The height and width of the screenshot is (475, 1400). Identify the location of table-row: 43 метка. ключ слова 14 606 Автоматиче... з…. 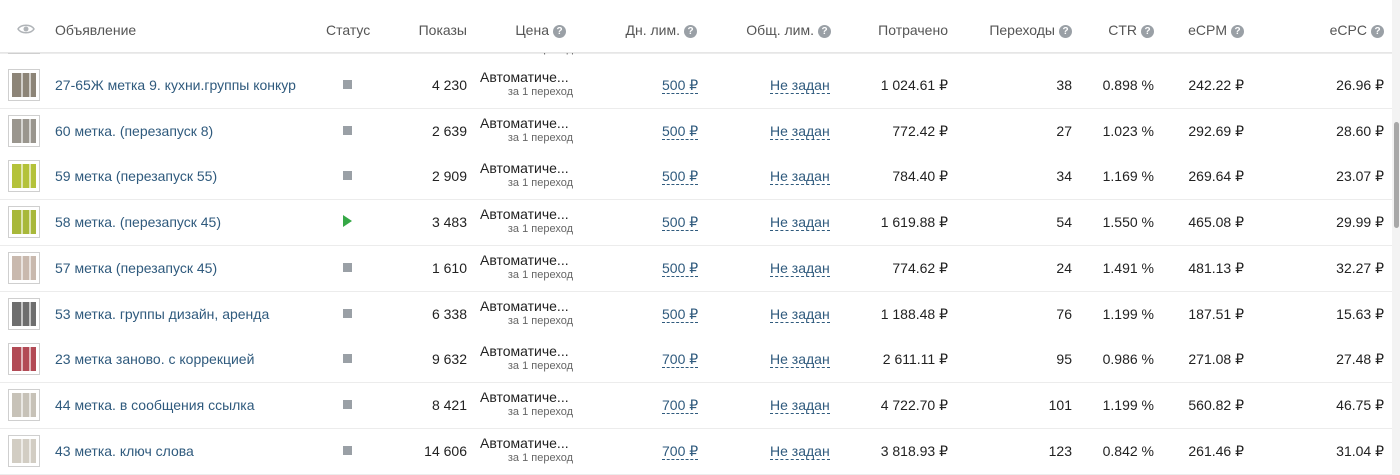
(696, 452).